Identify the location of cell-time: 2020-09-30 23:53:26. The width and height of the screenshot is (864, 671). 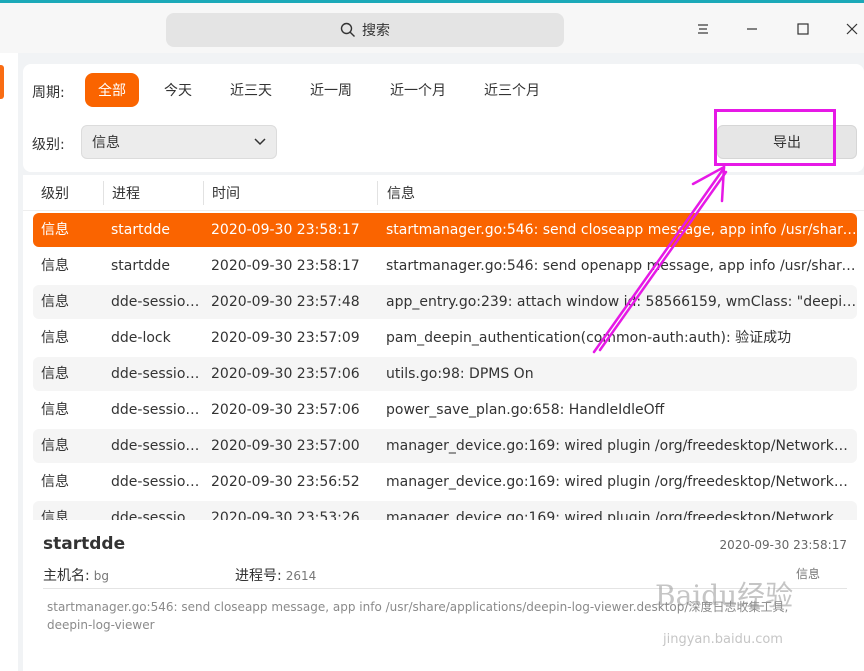
(285, 515).